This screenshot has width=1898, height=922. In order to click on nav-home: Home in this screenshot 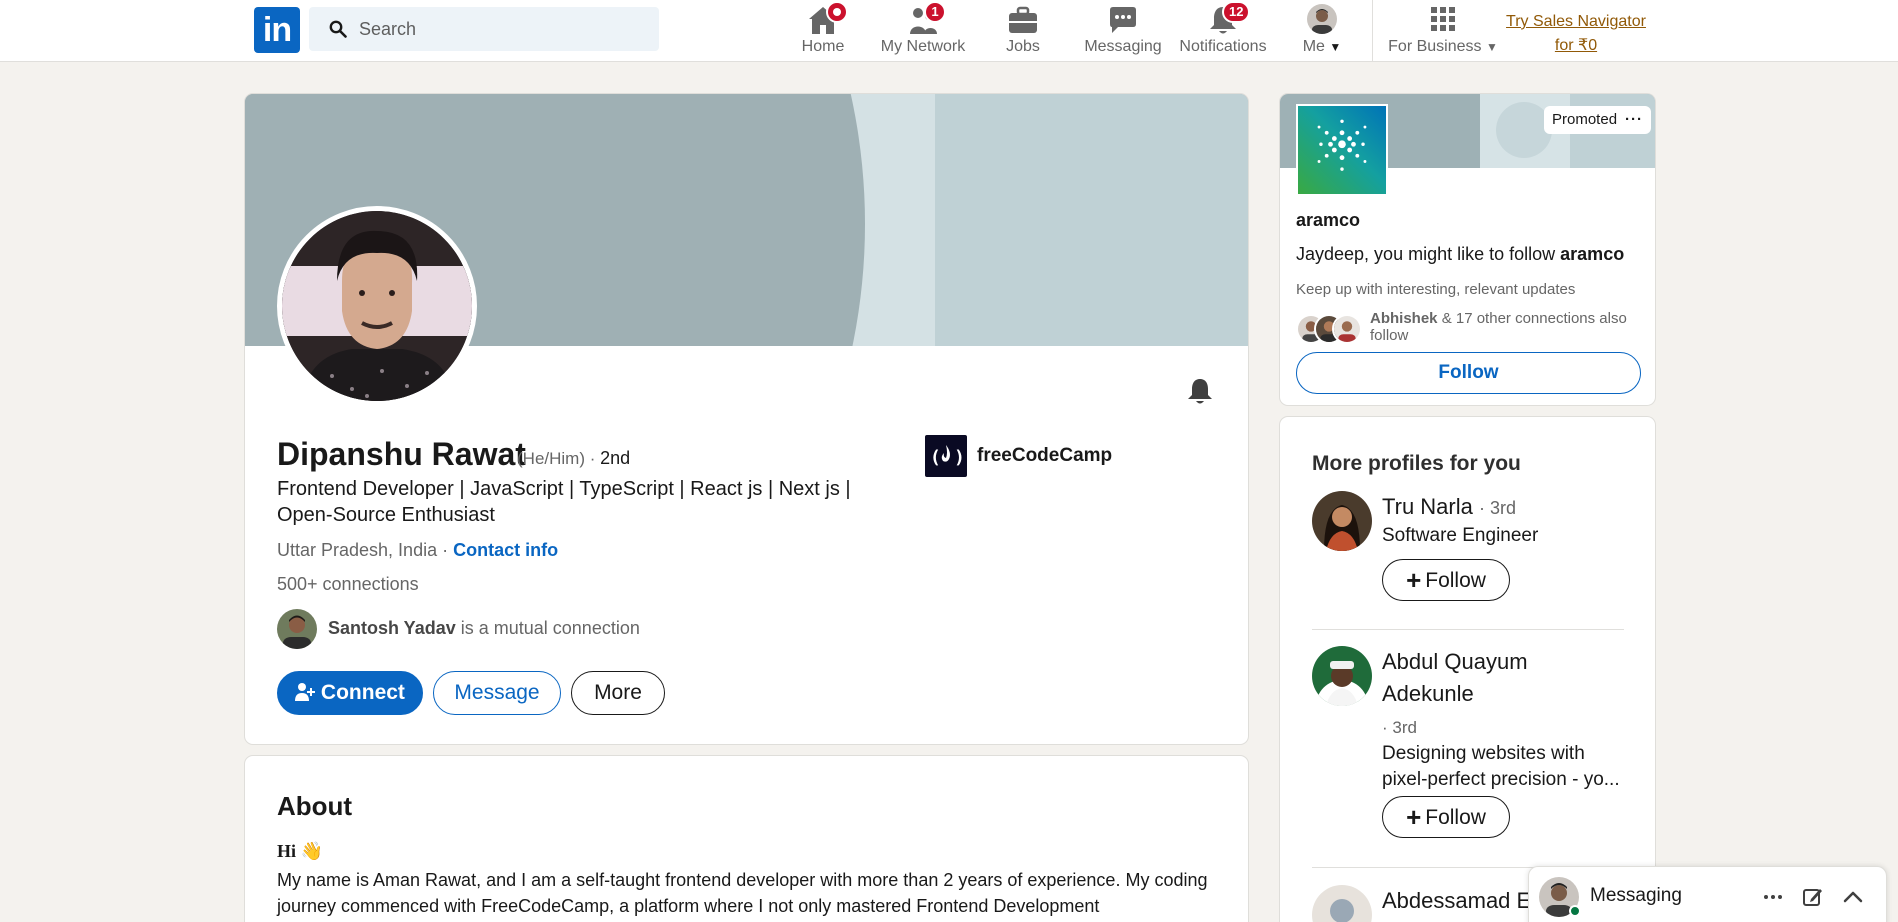, I will do `click(823, 31)`.